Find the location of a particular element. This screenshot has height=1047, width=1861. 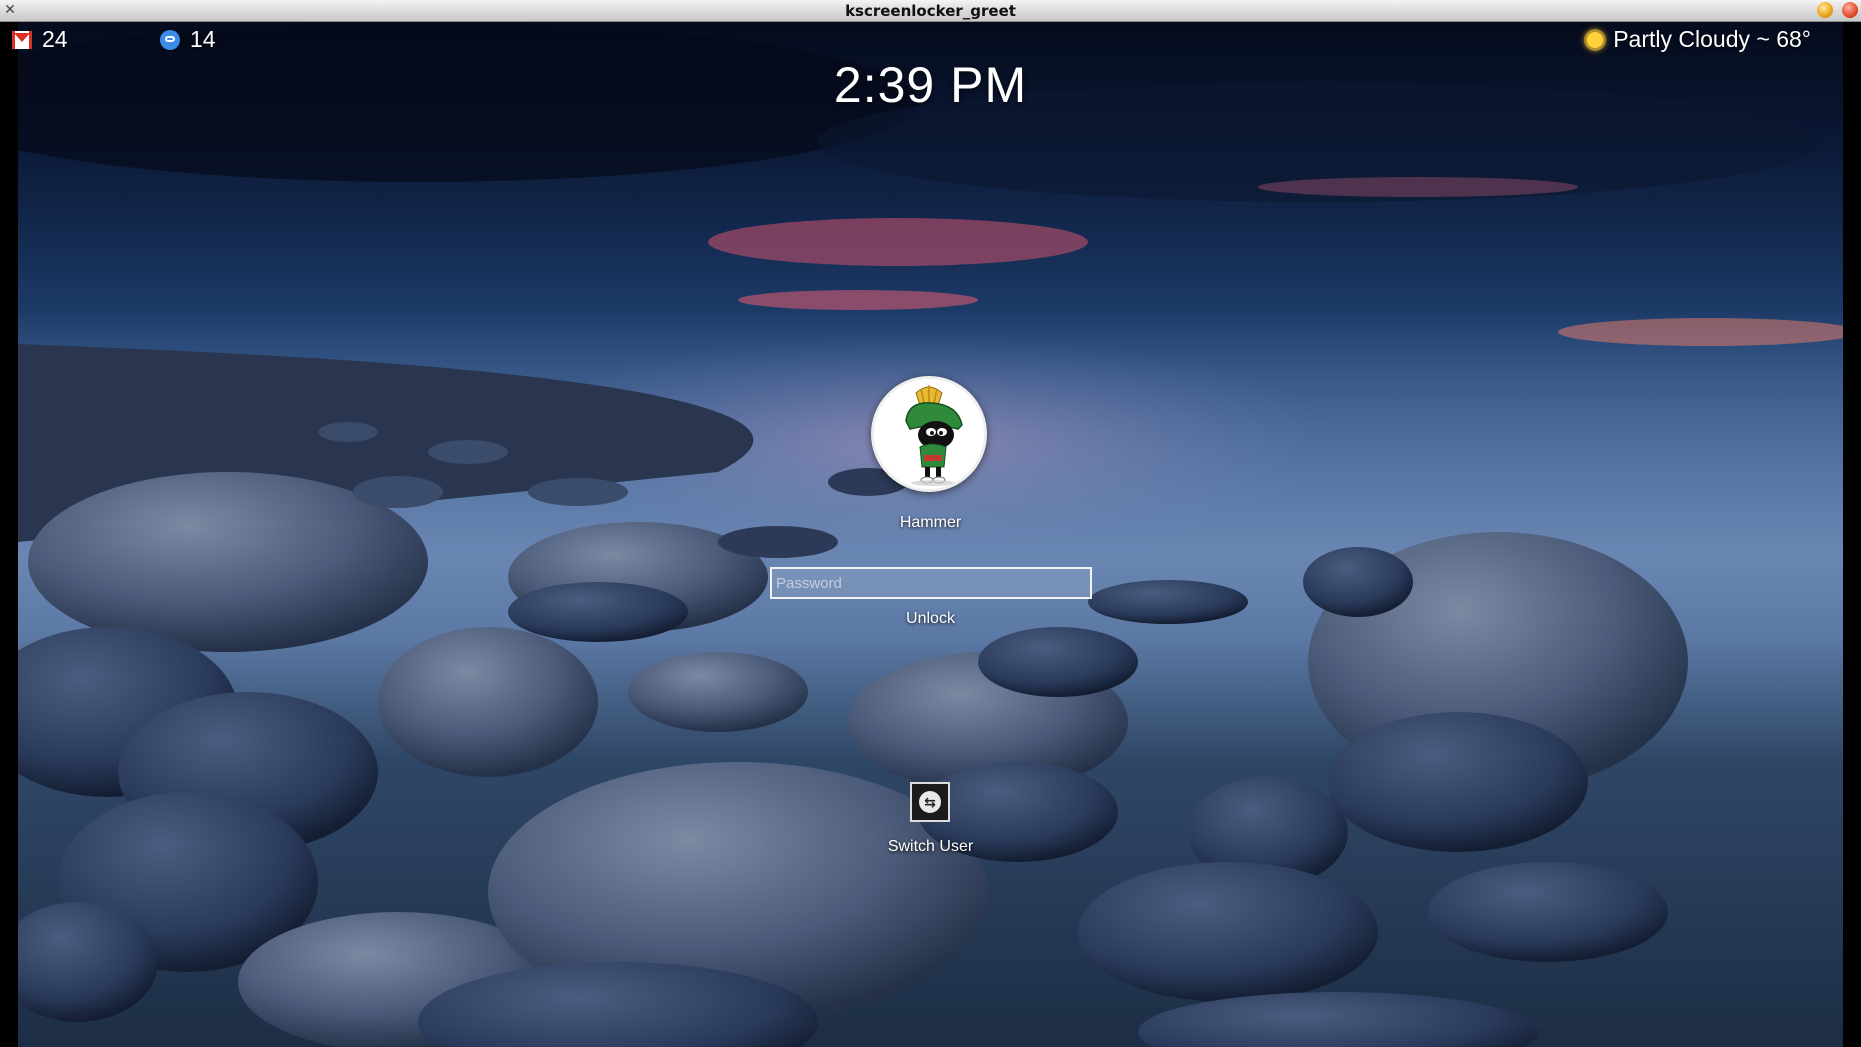

gmail-icon is located at coordinates (22, 39).